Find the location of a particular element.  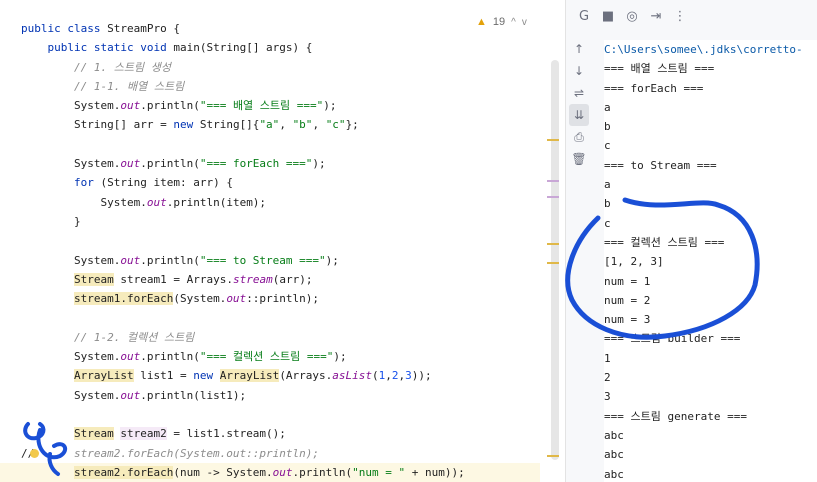

code-token: .println(item); is located at coordinates (216, 202).